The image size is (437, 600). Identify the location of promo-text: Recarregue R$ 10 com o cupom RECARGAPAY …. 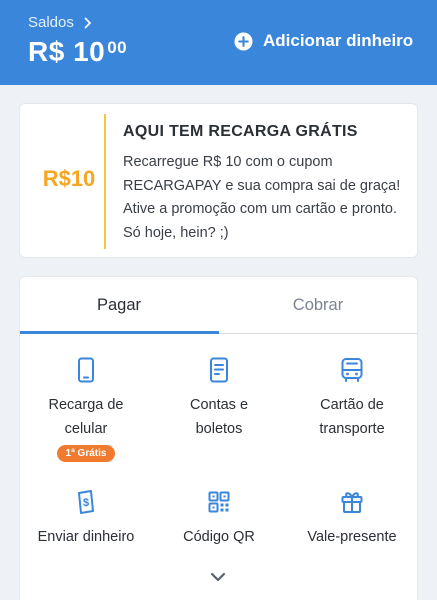
(262, 197).